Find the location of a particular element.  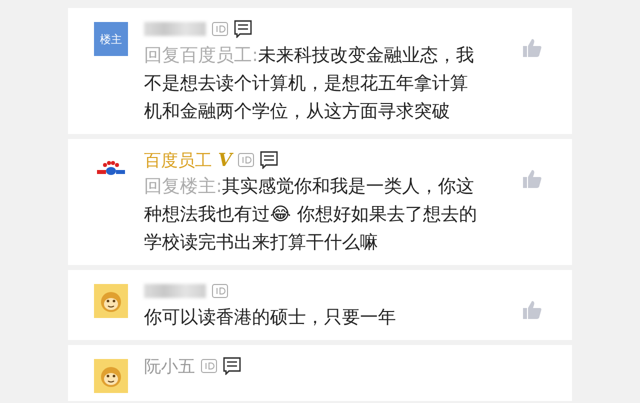

comment-text: 你可以读香港的硕士，只要一年 is located at coordinates (270, 318).